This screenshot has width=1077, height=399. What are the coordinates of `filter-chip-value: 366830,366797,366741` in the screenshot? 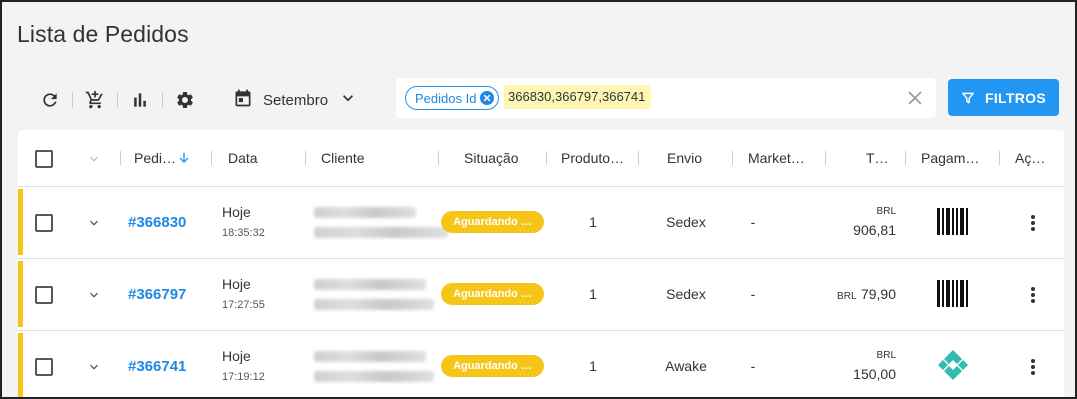 It's located at (578, 97).